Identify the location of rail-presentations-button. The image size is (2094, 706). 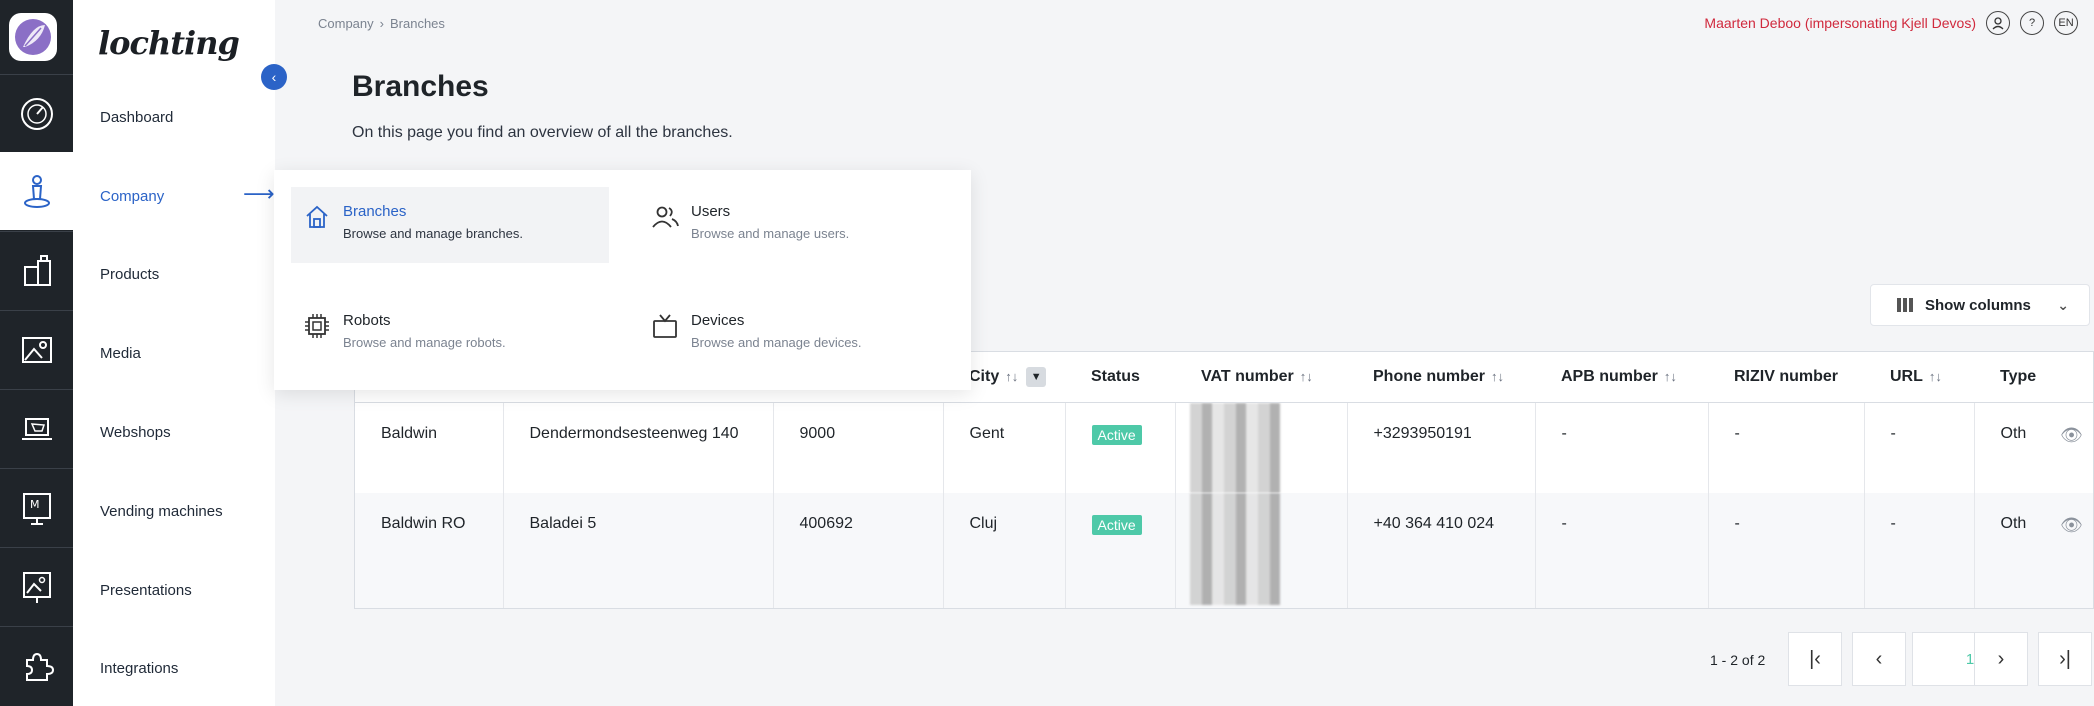
(36, 586).